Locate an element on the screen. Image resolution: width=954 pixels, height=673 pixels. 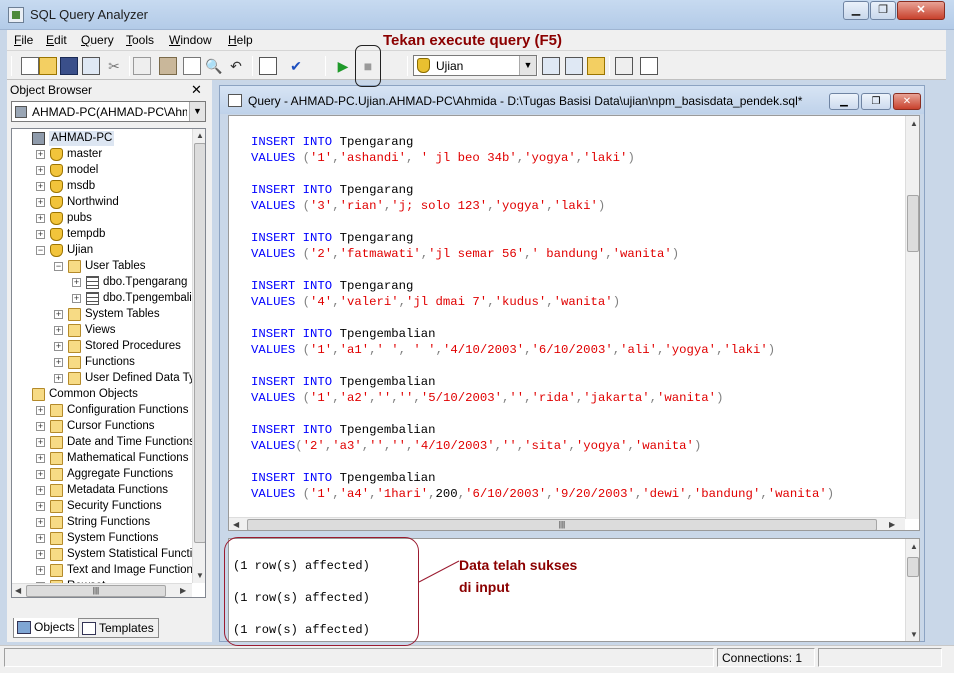
menu-window: Window is located at coordinates (190, 40).